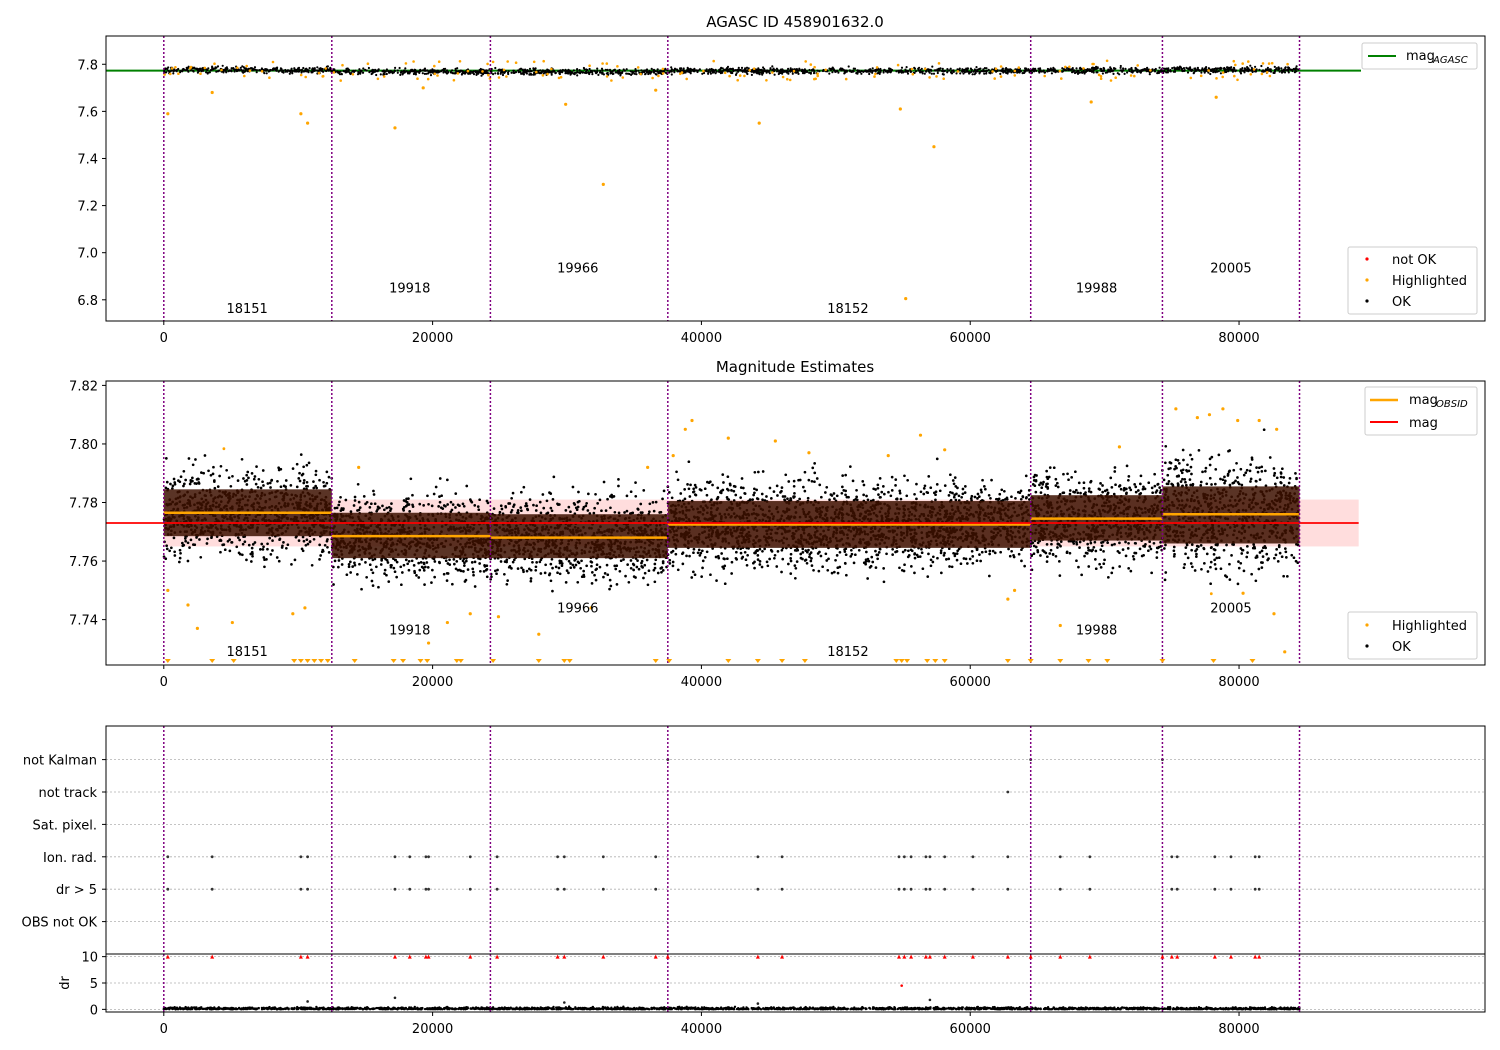  I want to click on panel-magnitude-legend-upper: mag OBSID mag, so click(1421, 411).